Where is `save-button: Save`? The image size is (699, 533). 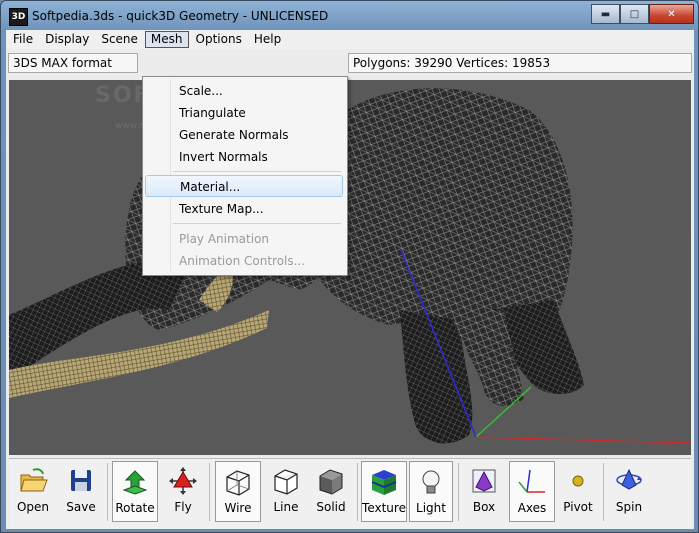
save-button: Save is located at coordinates (81, 491).